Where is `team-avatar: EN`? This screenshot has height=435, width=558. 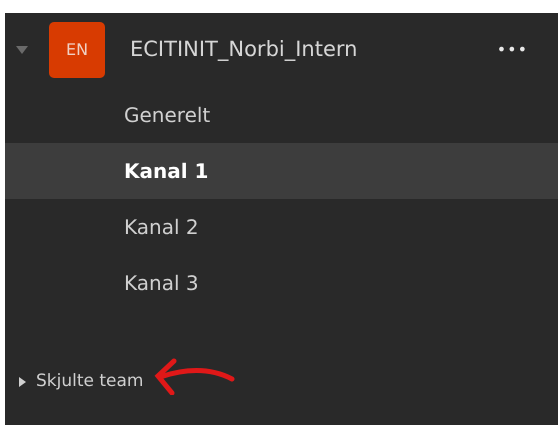
team-avatar: EN is located at coordinates (77, 50).